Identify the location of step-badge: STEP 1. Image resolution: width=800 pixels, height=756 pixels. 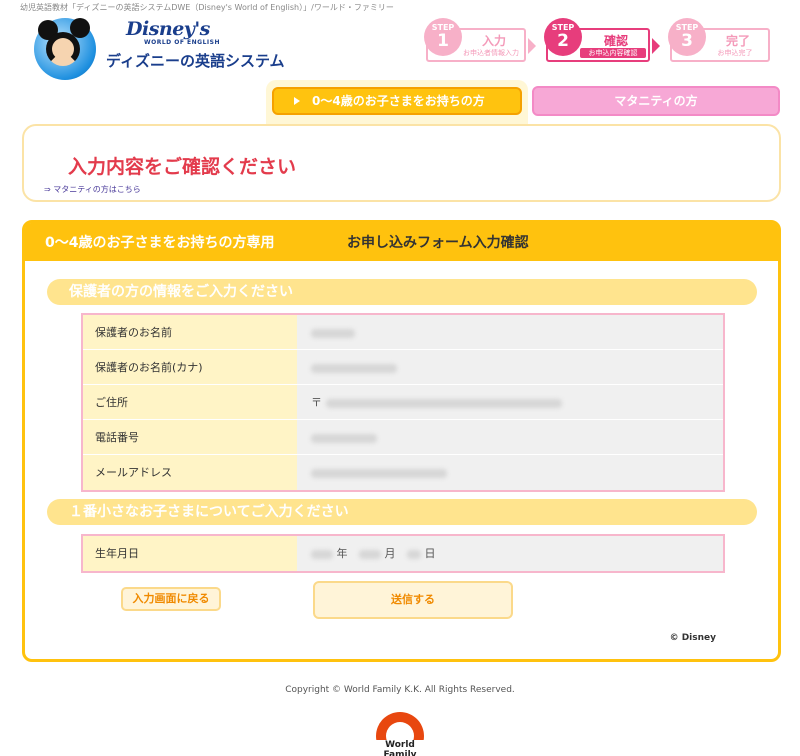
(443, 37).